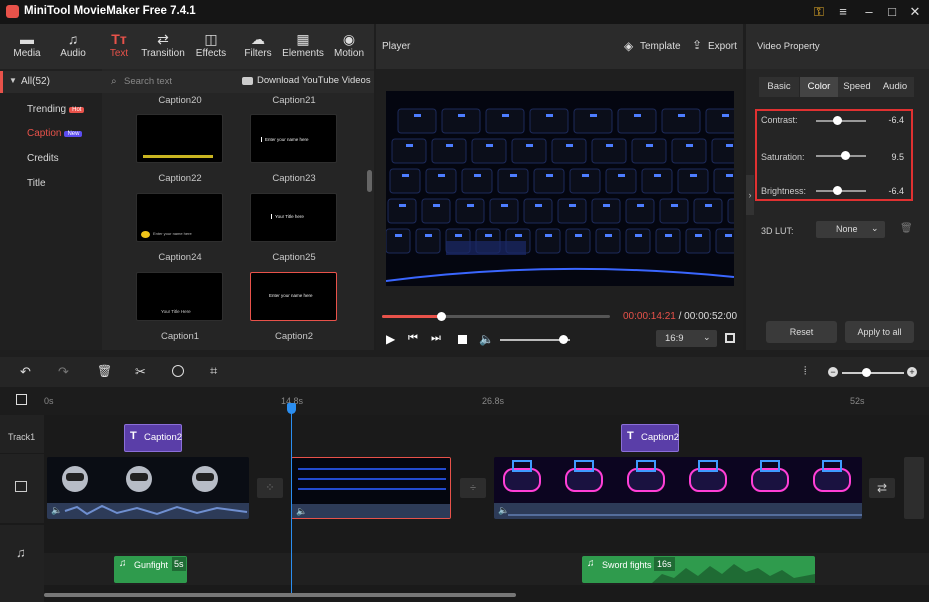  Describe the element at coordinates (172, 233) in the screenshot. I see `thumb-text: Enter your name here` at that location.